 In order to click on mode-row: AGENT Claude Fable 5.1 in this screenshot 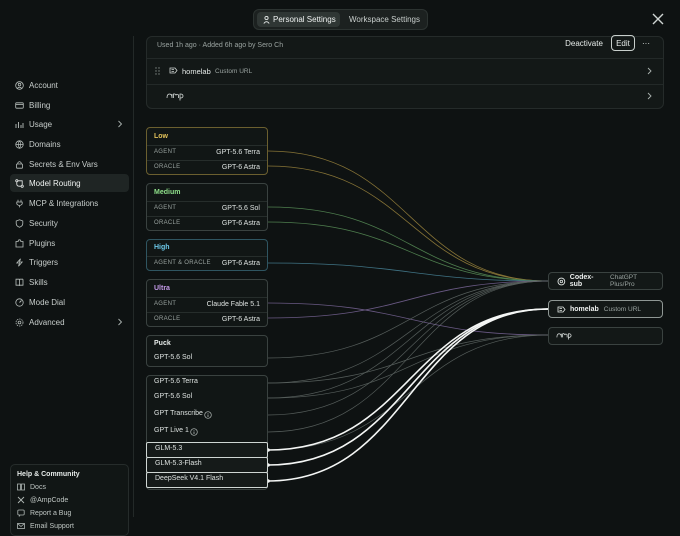, I will do `click(207, 304)`.